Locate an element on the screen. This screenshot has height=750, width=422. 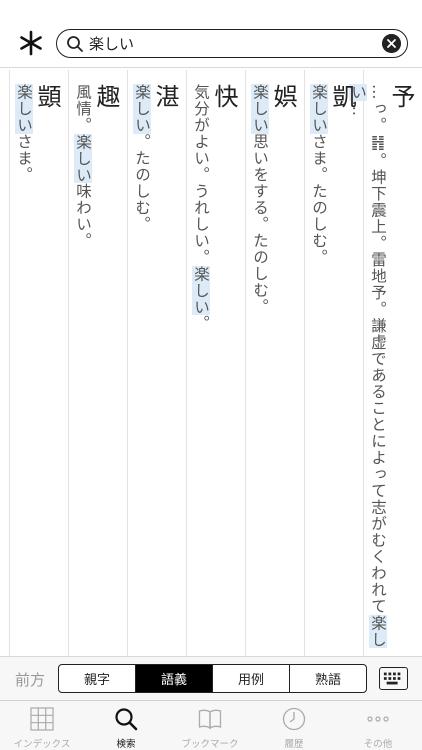
entry-headword: 予 is located at coordinates (401, 96).